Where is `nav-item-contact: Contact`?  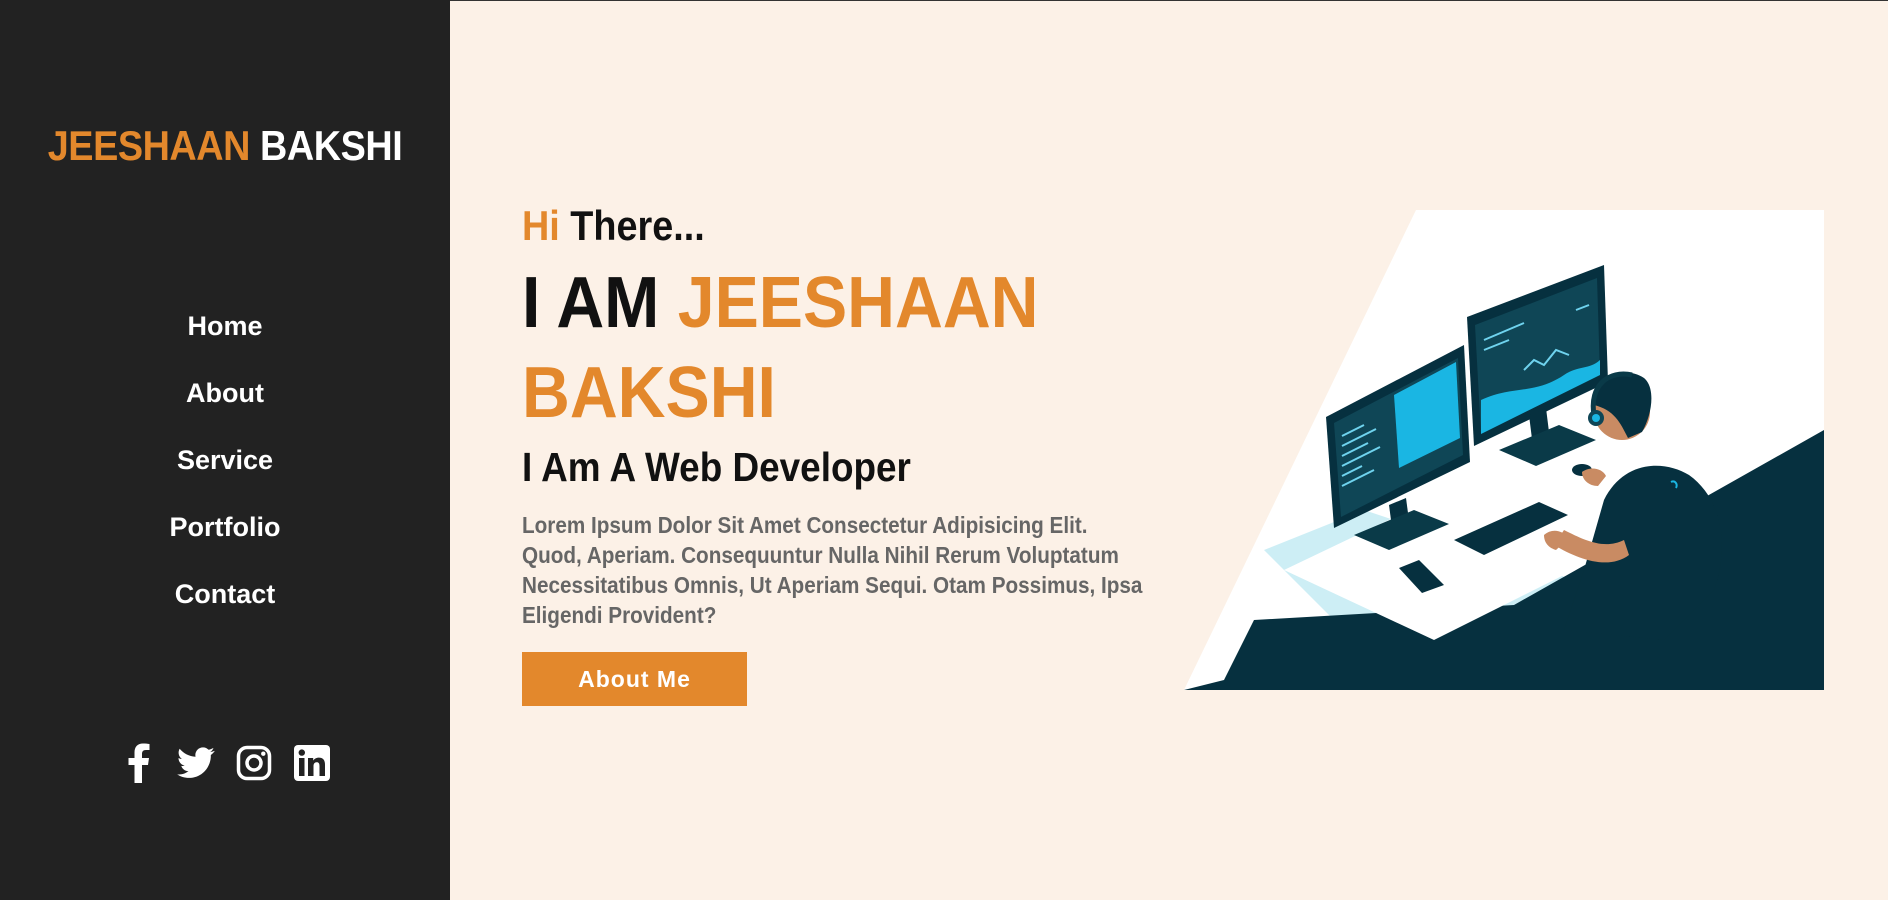 nav-item-contact: Contact is located at coordinates (225, 606).